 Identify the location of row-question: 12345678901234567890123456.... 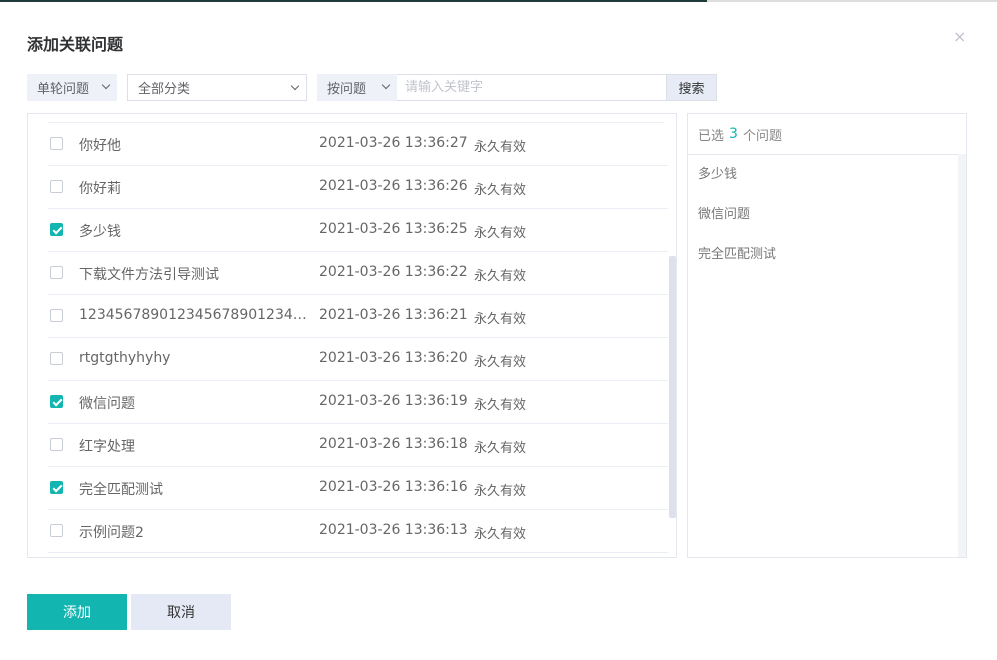
(193, 315).